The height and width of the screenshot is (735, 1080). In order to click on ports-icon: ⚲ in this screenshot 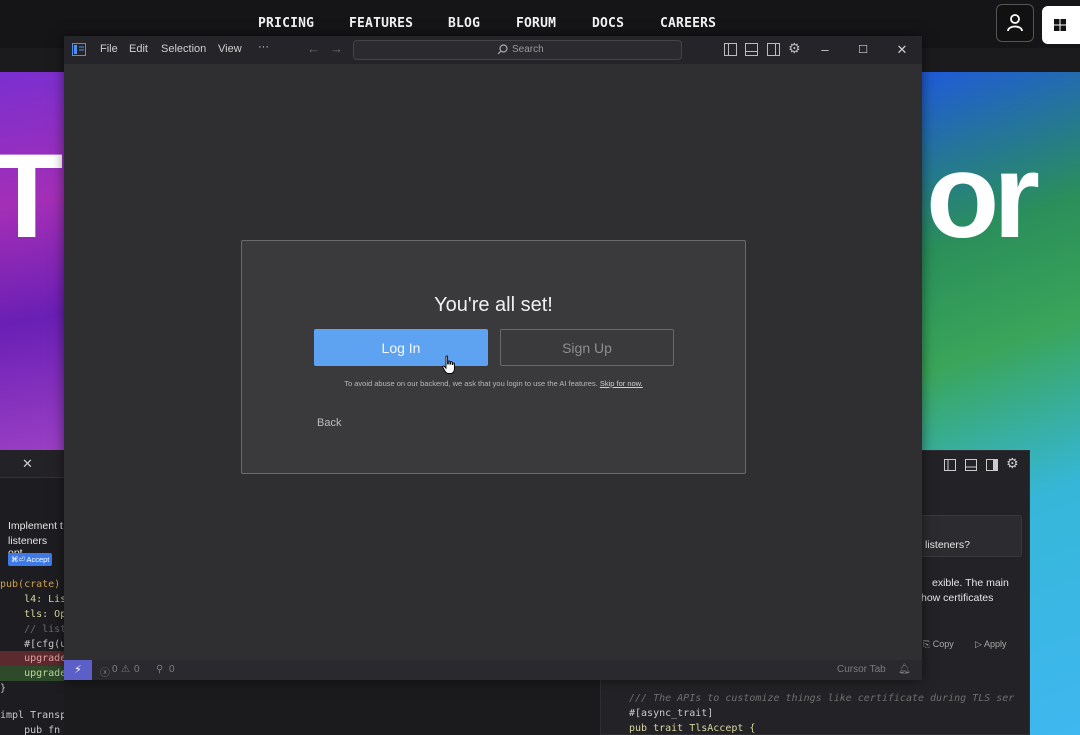, I will do `click(159, 669)`.